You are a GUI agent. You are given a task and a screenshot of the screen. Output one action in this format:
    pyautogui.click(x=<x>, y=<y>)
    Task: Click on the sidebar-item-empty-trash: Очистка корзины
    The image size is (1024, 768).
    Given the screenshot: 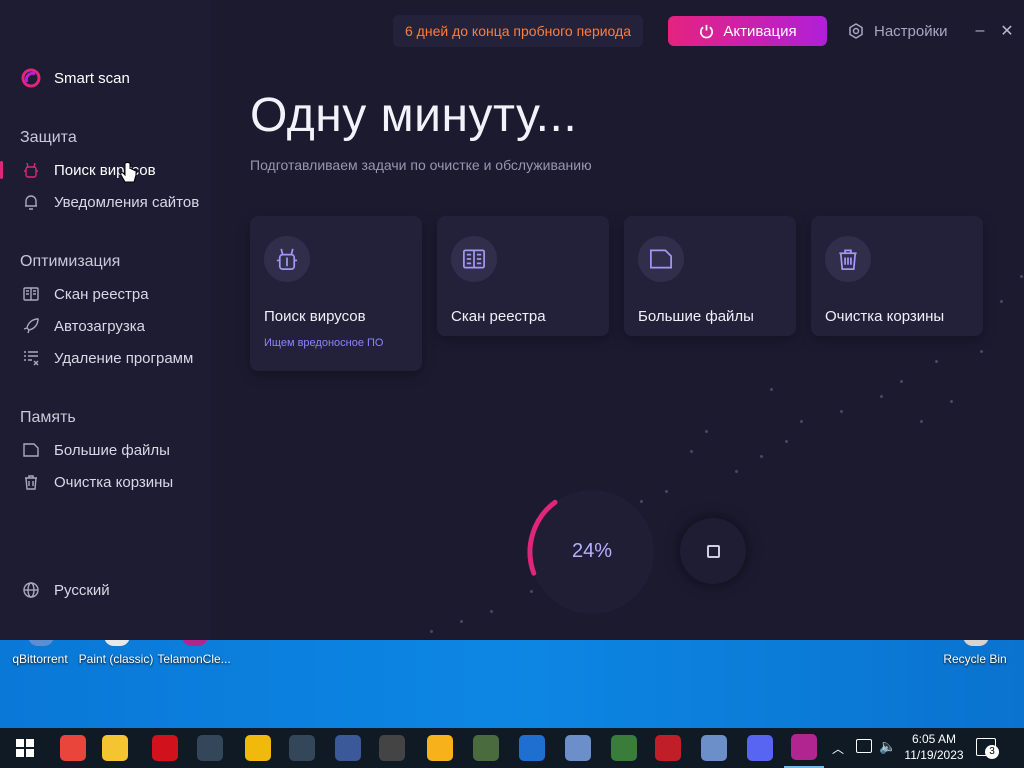 What is the action you would take?
    pyautogui.click(x=96, y=482)
    